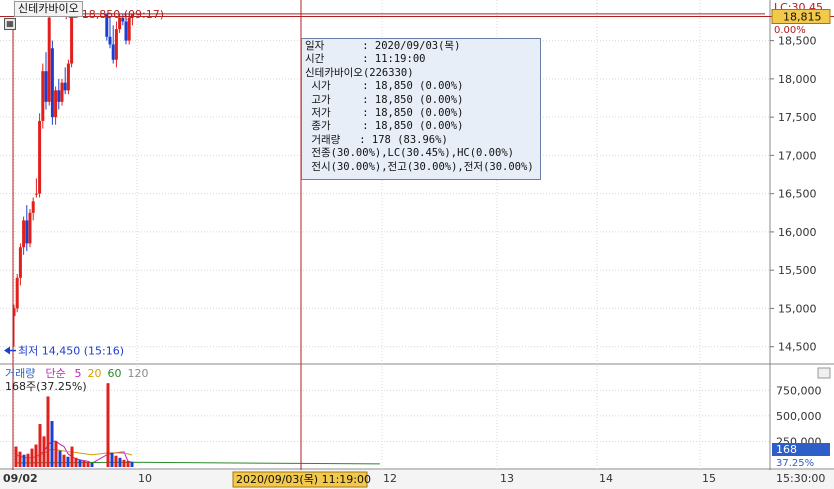 The width and height of the screenshot is (834, 489). What do you see at coordinates (359, 72) in the screenshot?
I see `tooltip-row: 신테카바이오(226330)` at bounding box center [359, 72].